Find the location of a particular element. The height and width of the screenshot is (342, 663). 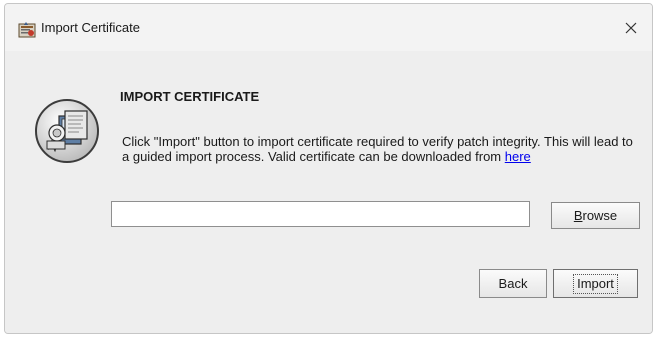

download-here-link: here is located at coordinates (518, 156).